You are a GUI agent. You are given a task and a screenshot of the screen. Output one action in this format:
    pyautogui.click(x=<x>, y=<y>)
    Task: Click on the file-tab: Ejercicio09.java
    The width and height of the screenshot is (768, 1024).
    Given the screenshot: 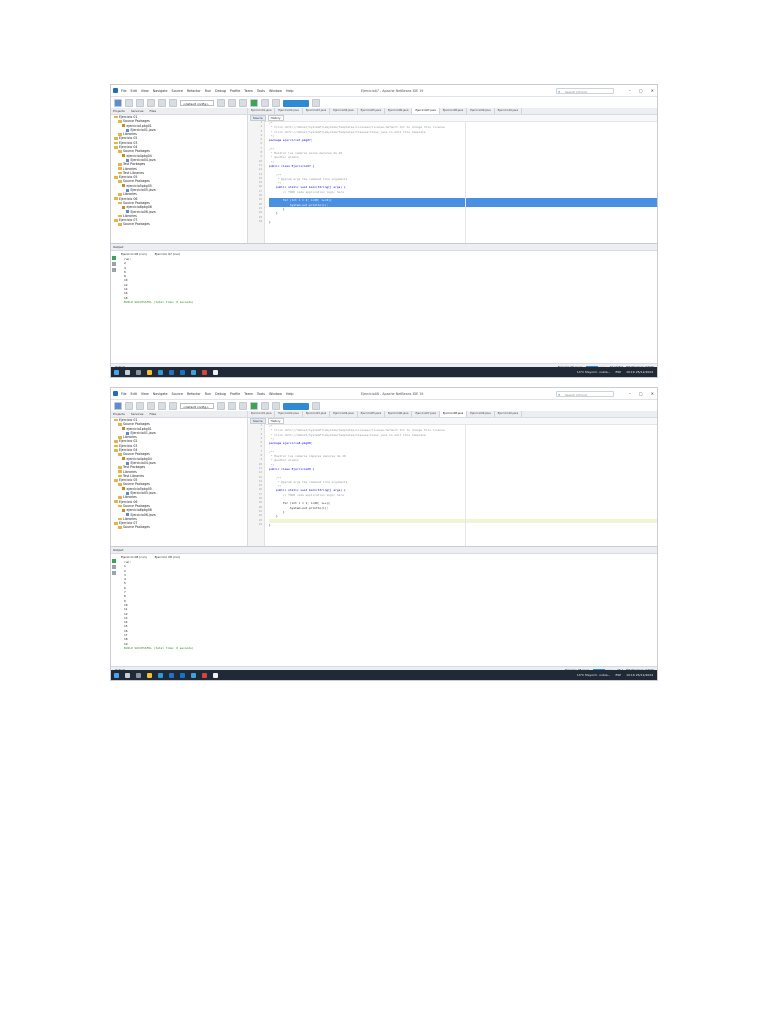 What is the action you would take?
    pyautogui.click(x=481, y=111)
    